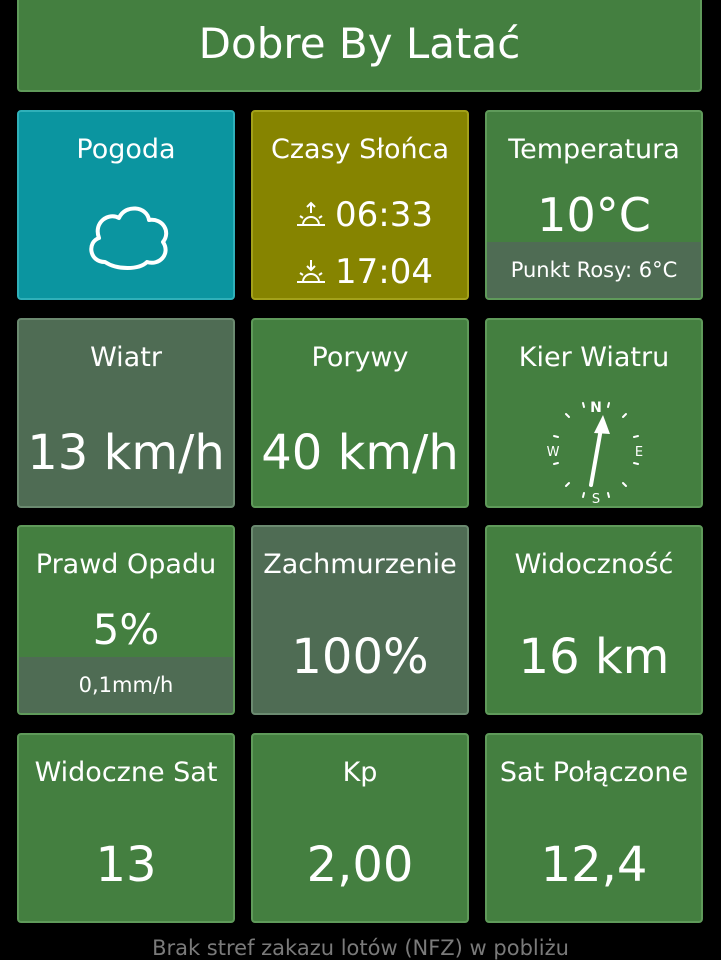 This screenshot has height=960, width=721. Describe the element at coordinates (360, 357) in the screenshot. I see `tile-gusts-title: Porywy` at that location.